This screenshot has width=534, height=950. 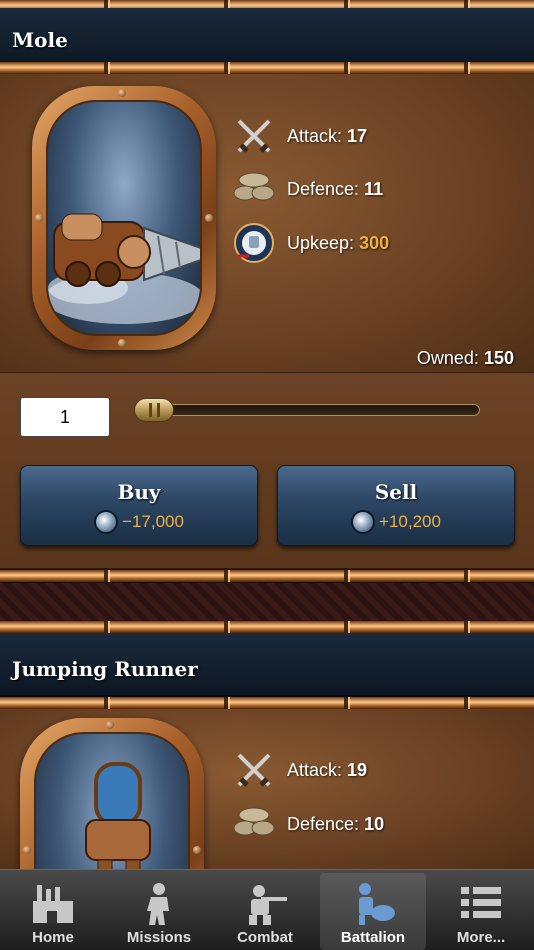 What do you see at coordinates (374, 242) in the screenshot?
I see `upkeep-value: 300` at bounding box center [374, 242].